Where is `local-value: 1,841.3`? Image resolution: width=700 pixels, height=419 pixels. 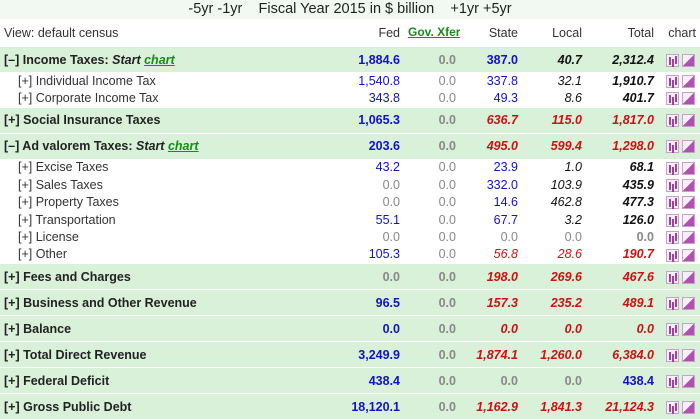 local-value: 1,841.3 is located at coordinates (554, 406).